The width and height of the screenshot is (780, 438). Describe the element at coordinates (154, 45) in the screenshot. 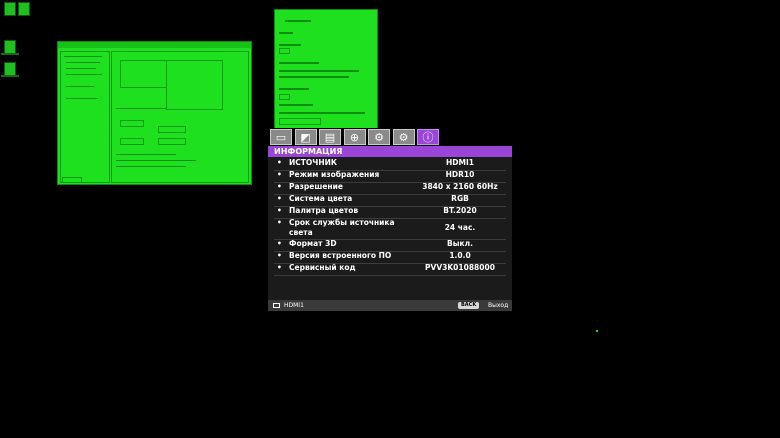

I see `window-titlebar` at that location.